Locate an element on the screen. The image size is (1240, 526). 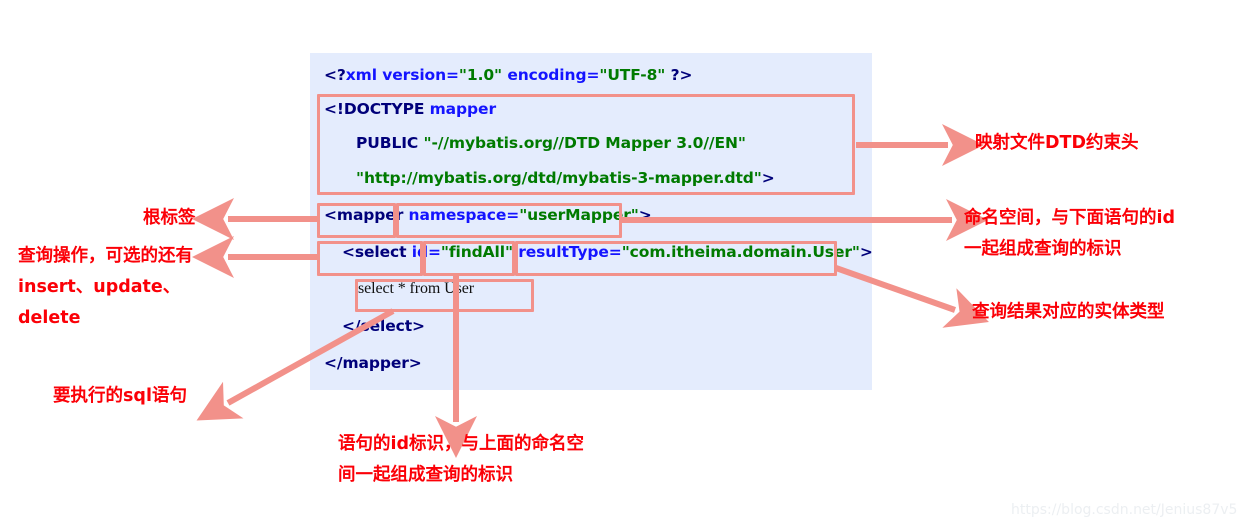
xml-decl-version-attr: version= is located at coordinates (420, 75).